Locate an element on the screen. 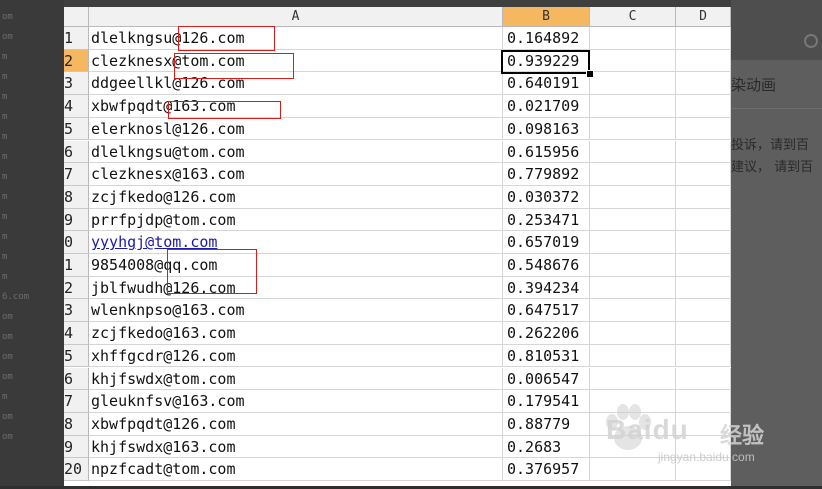 The image size is (822, 489). column-header-c: C is located at coordinates (633, 17).